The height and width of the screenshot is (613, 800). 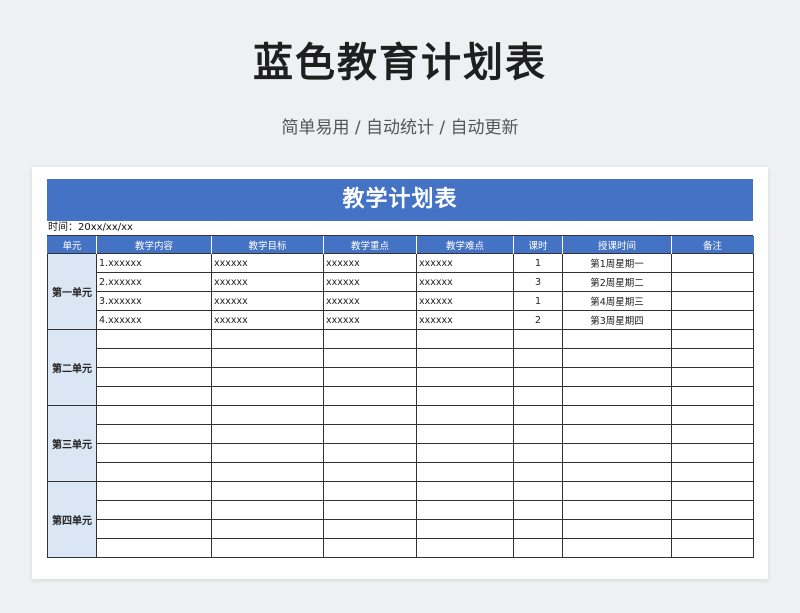 I want to click on content-cell: 2.xxxxxx, so click(x=154, y=282).